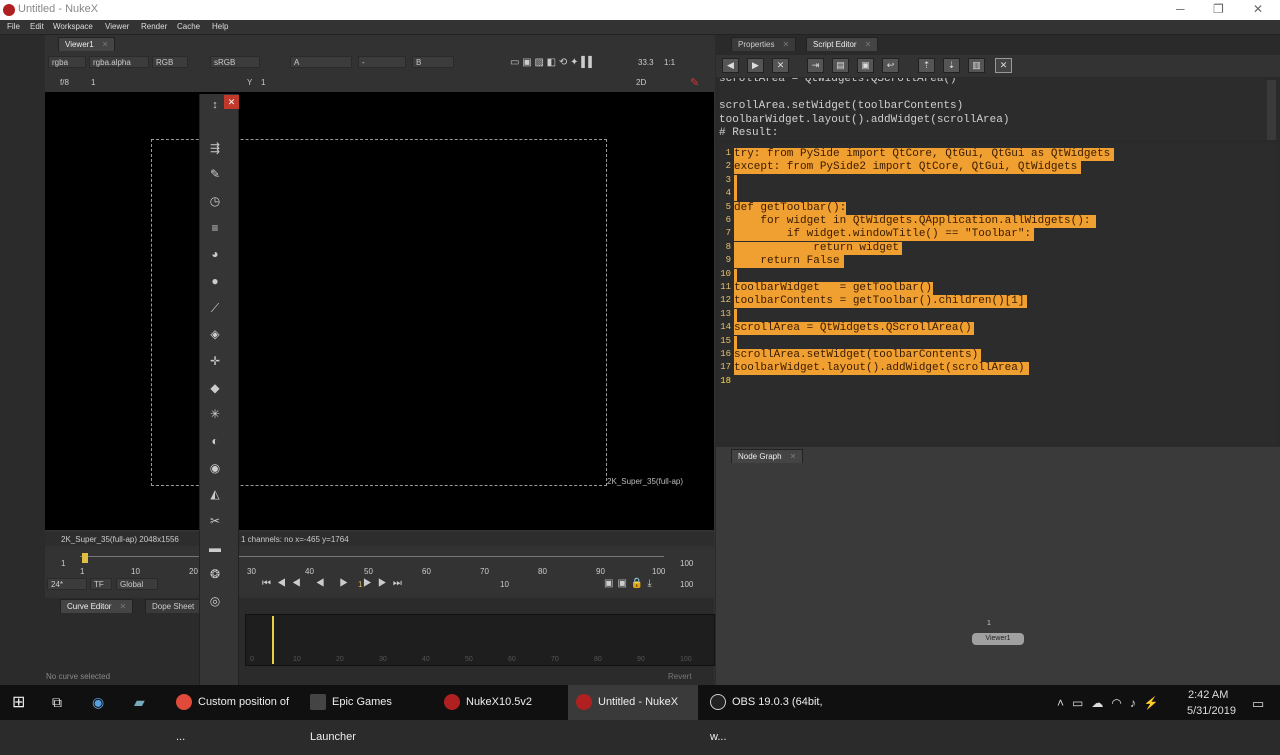 This screenshot has width=1280, height=755. I want to click on show-both-icon: ▥, so click(976, 65).